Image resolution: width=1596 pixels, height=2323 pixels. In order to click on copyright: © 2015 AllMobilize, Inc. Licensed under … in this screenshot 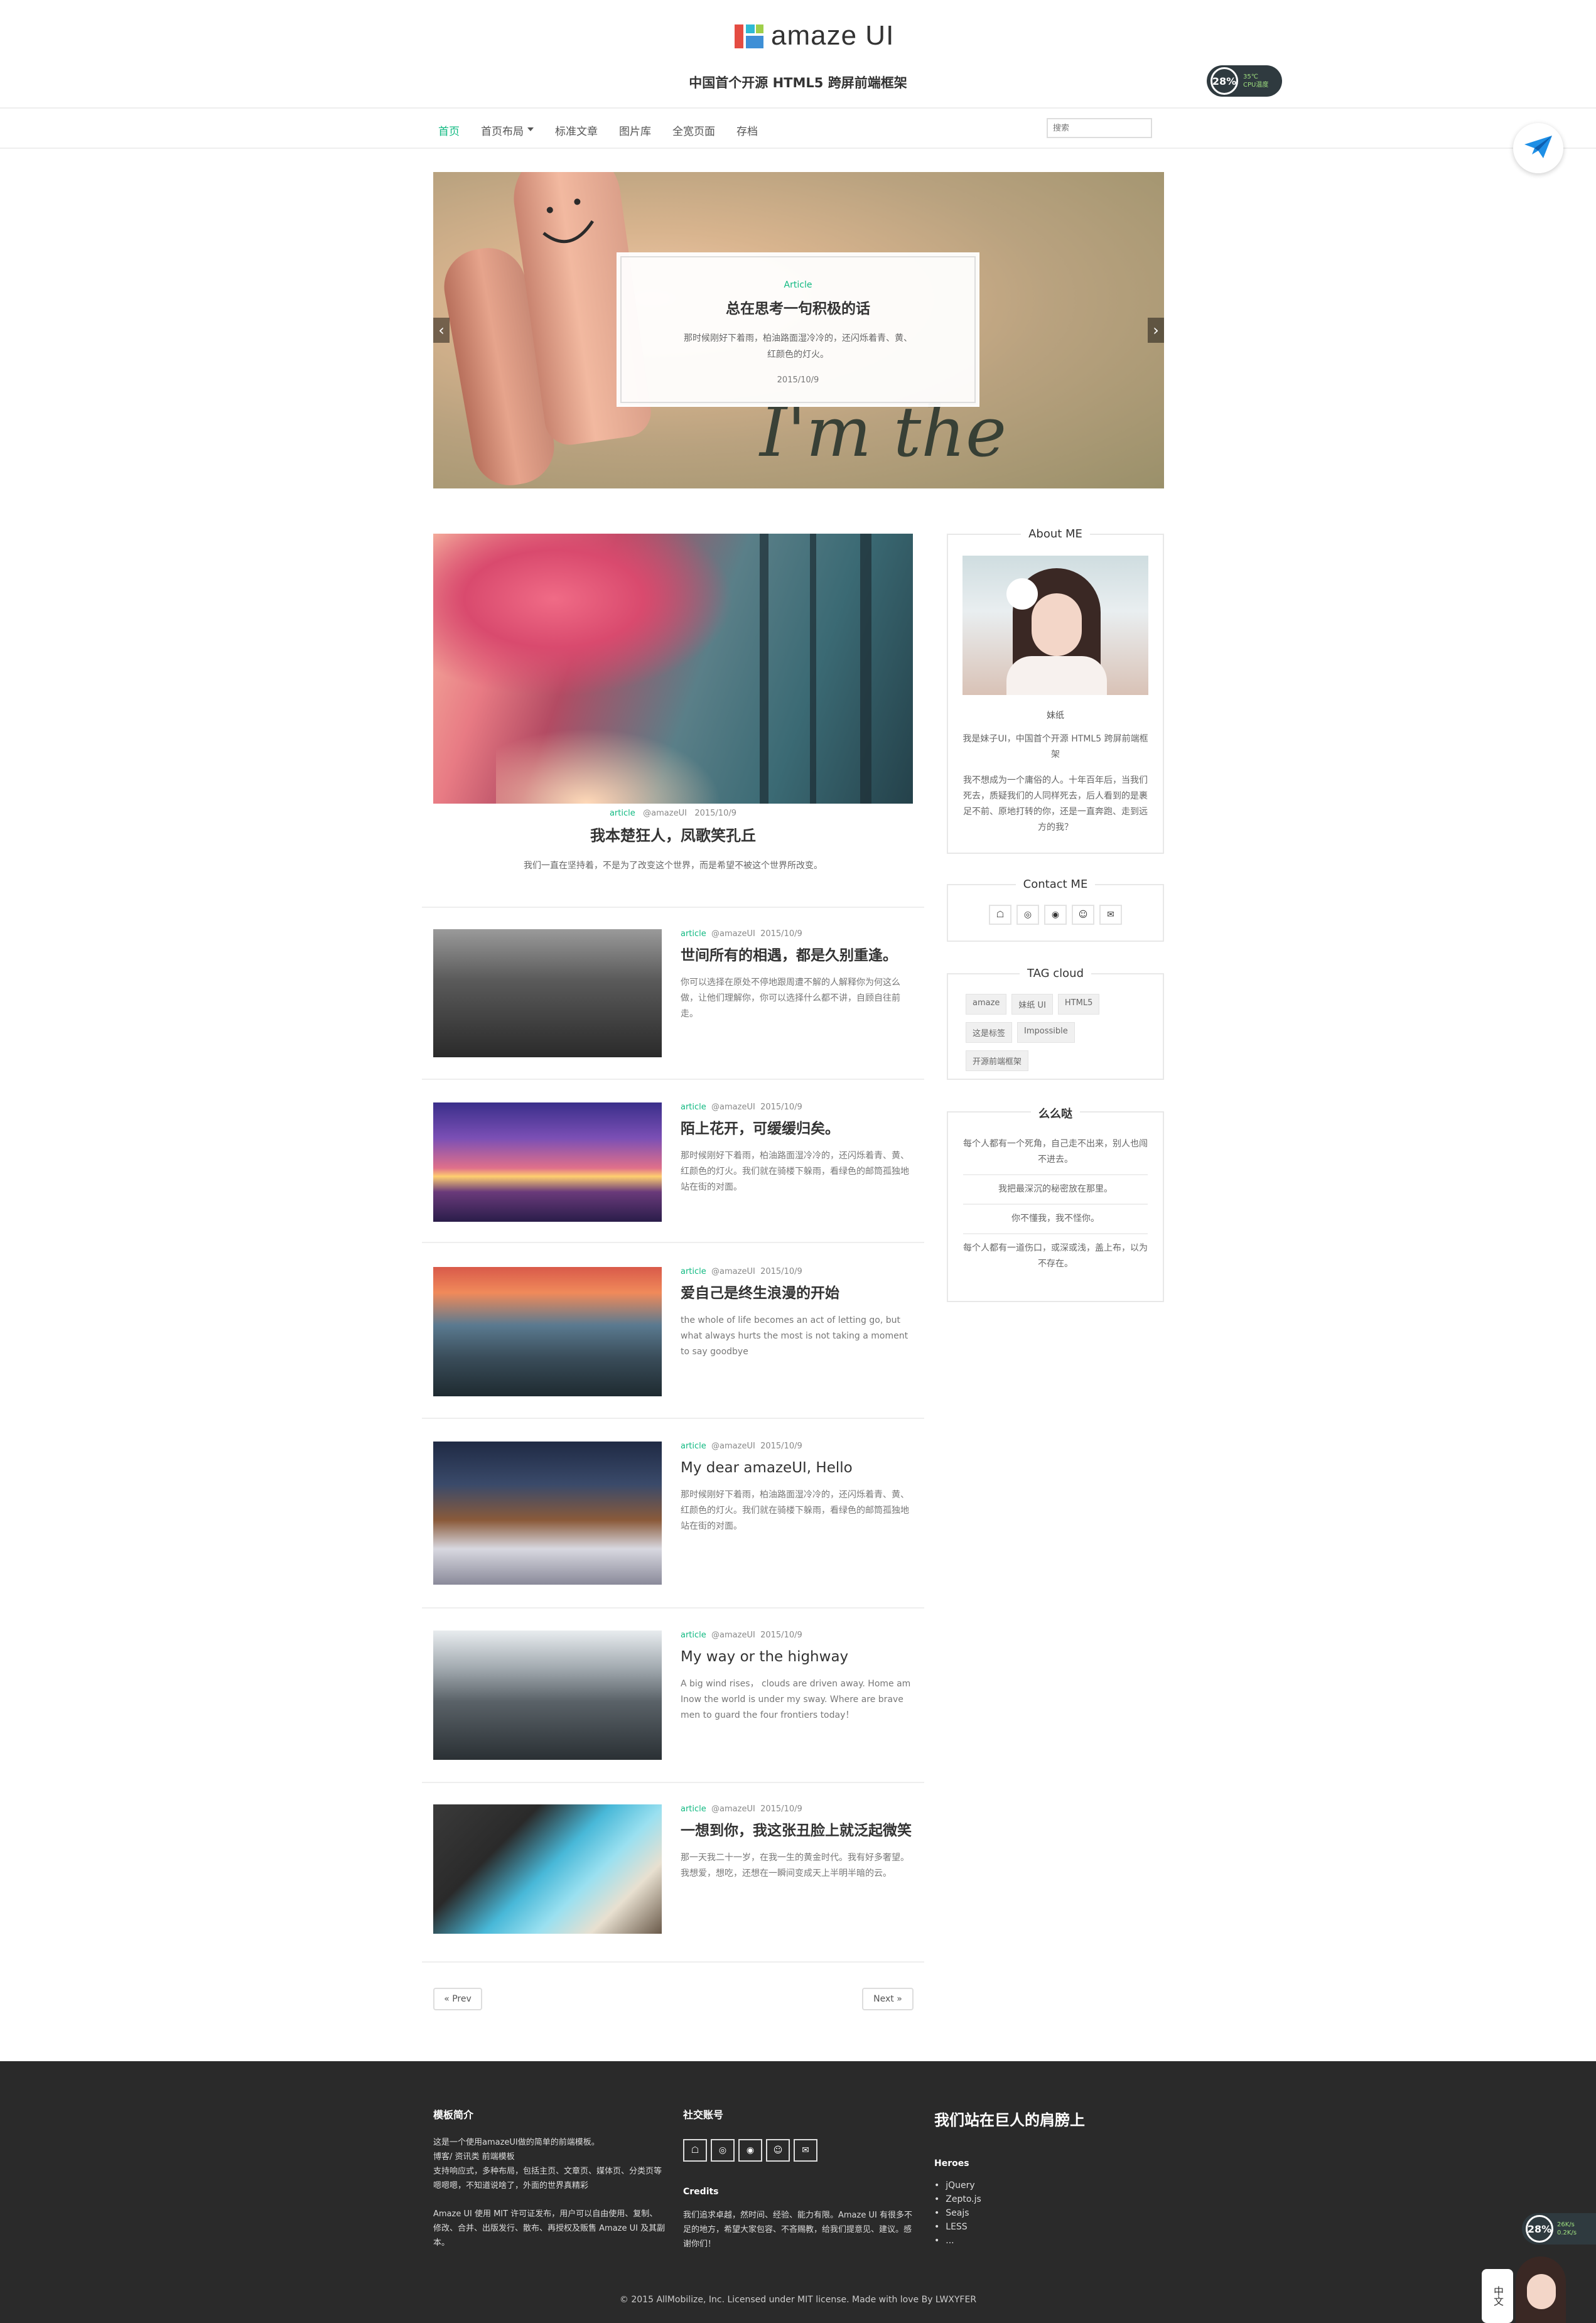, I will do `click(798, 2300)`.